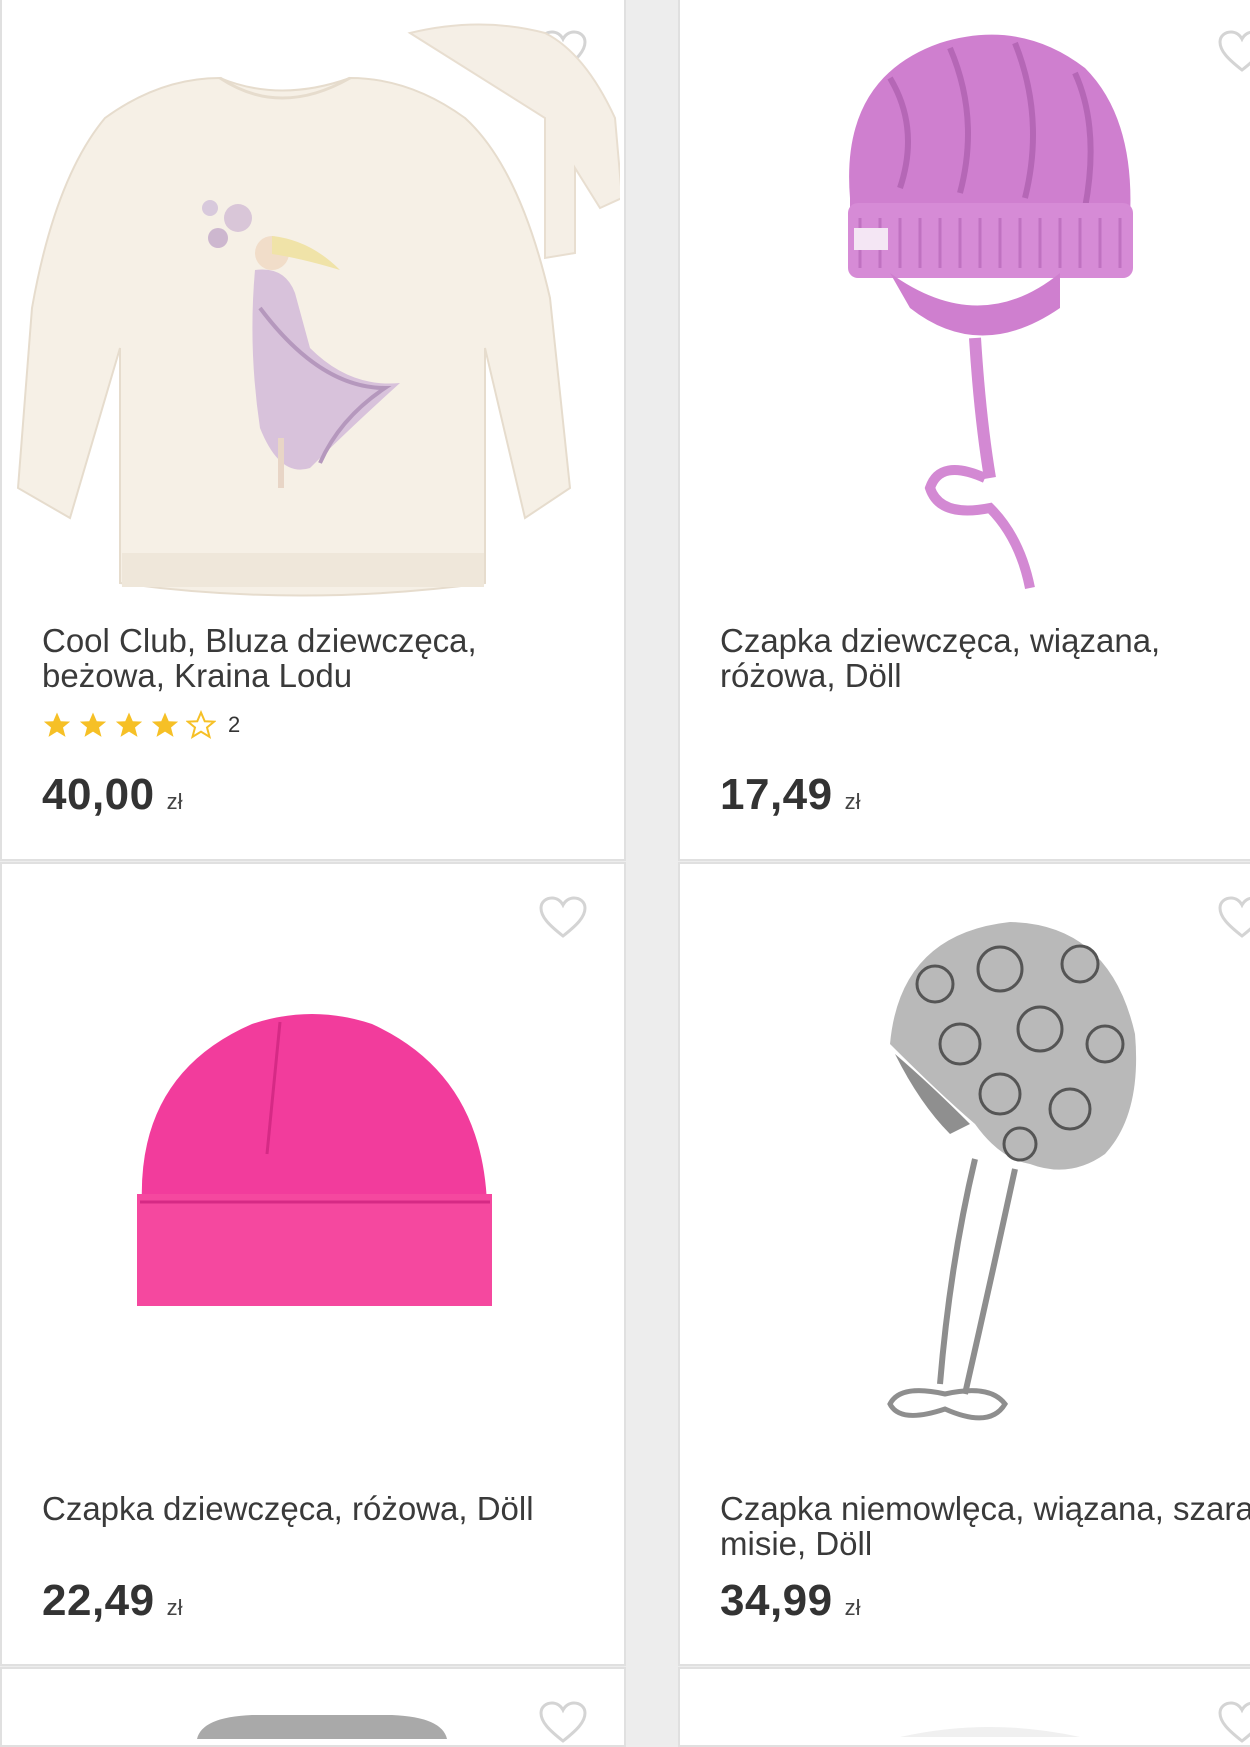 This screenshot has height=1747, width=1250. What do you see at coordinates (98, 1600) in the screenshot?
I see `price-value: 22,49` at bounding box center [98, 1600].